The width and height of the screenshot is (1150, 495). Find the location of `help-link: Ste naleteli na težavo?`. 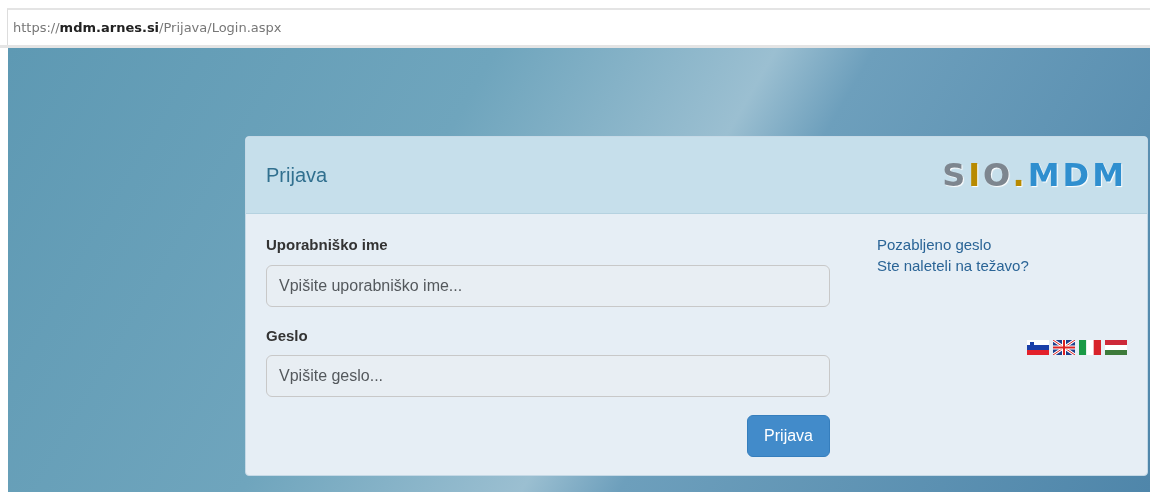

help-link: Ste naleteli na težavo? is located at coordinates (1002, 265).